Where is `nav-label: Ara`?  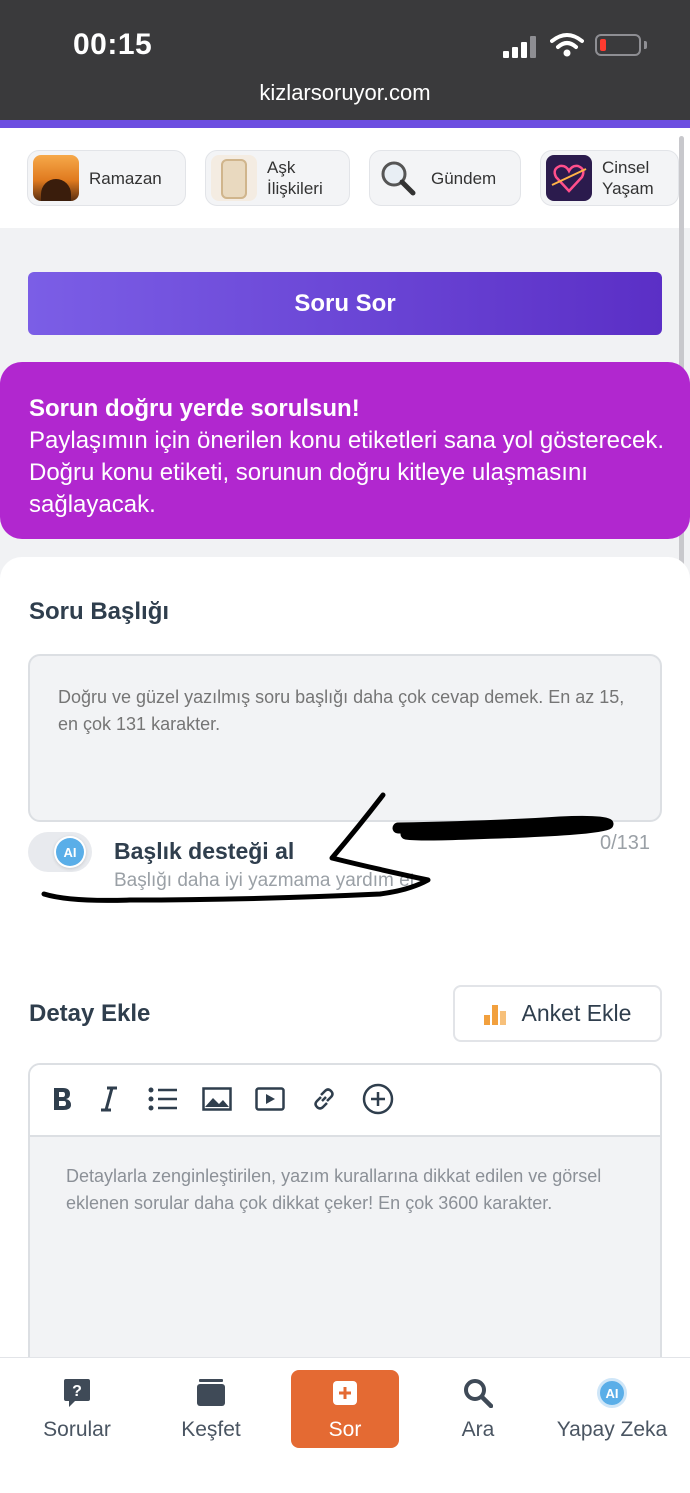
nav-label: Ara is located at coordinates (478, 1429).